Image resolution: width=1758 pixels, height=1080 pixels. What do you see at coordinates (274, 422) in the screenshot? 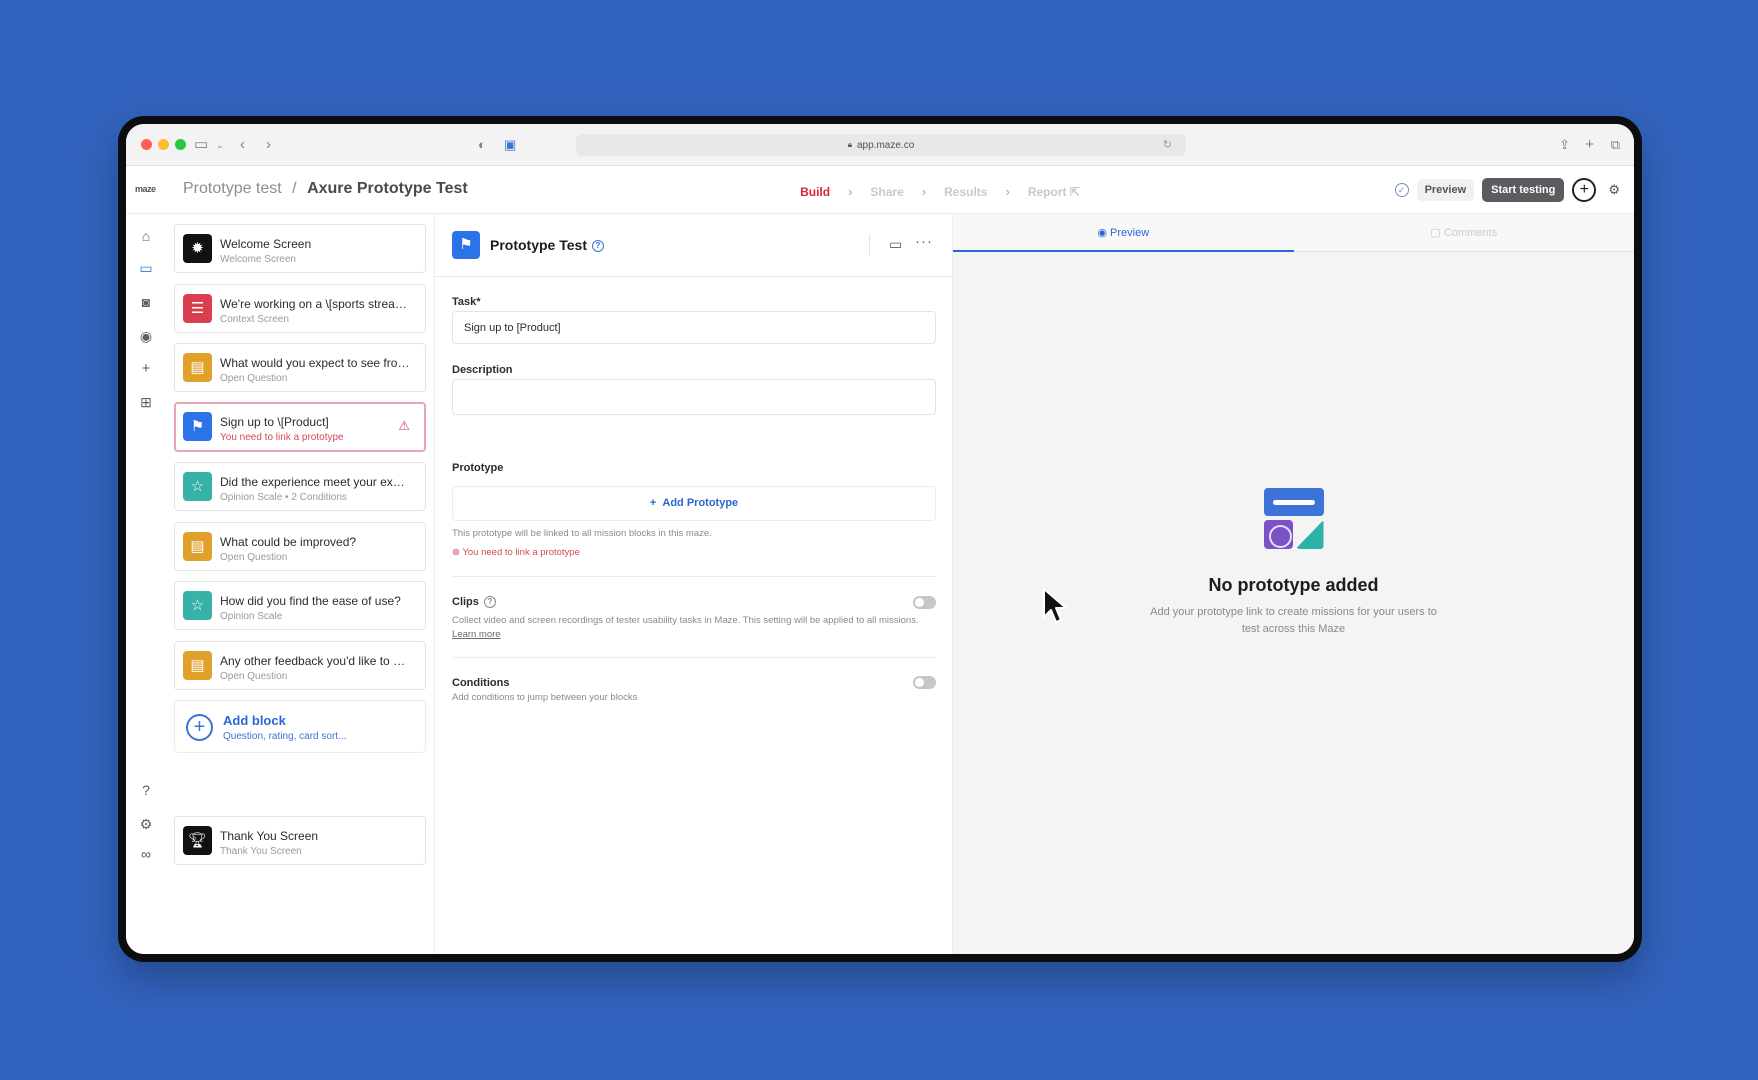
I see `block-title: Sign up to \[Product]` at bounding box center [274, 422].